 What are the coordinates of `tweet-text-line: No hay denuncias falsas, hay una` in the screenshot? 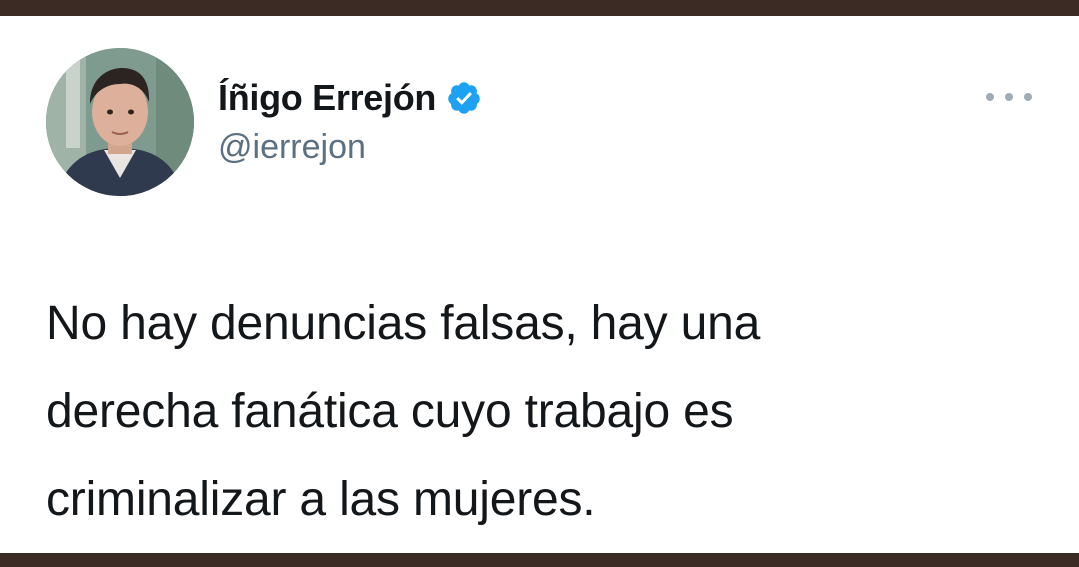 It's located at (403, 323).